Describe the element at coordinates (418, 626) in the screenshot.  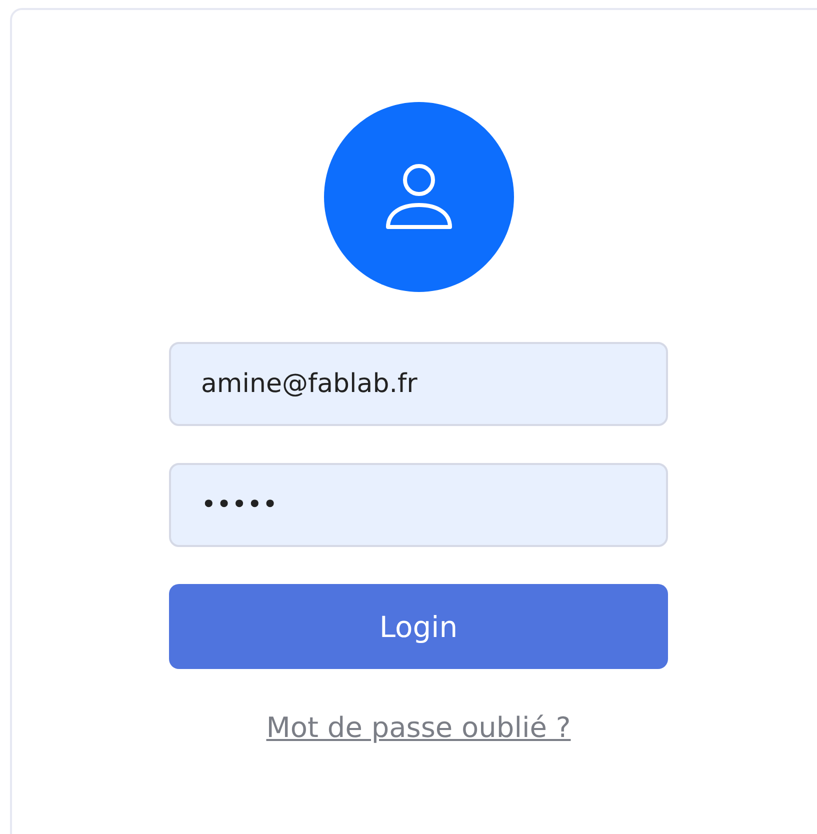
I see `login-button: Login` at that location.